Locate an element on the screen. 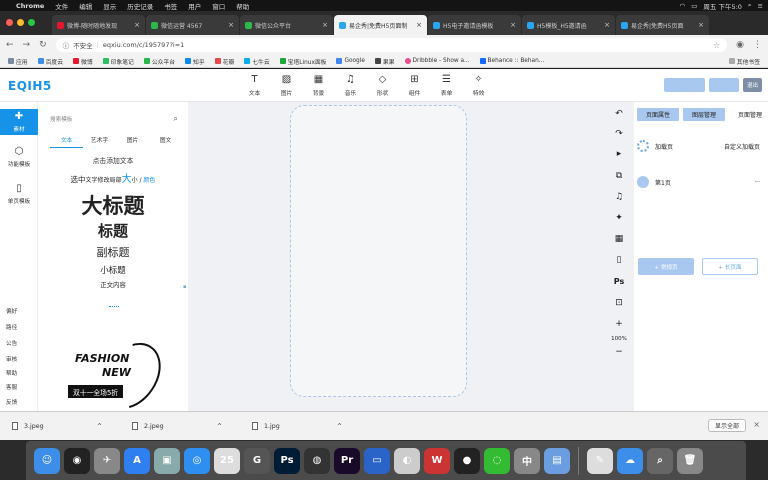 This screenshot has height=480, width=768. zoom-out-icon: − is located at coordinates (619, 352).